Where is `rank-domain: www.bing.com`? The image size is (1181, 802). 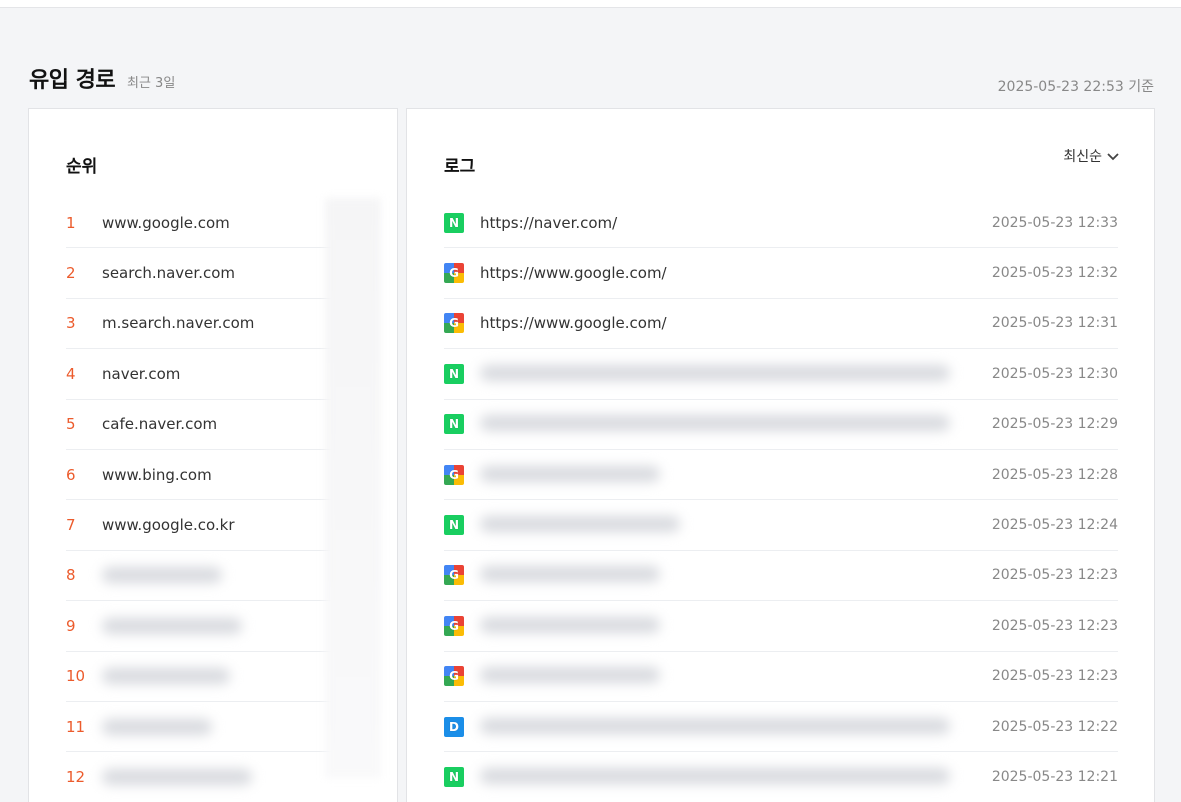
rank-domain: www.bing.com is located at coordinates (157, 474).